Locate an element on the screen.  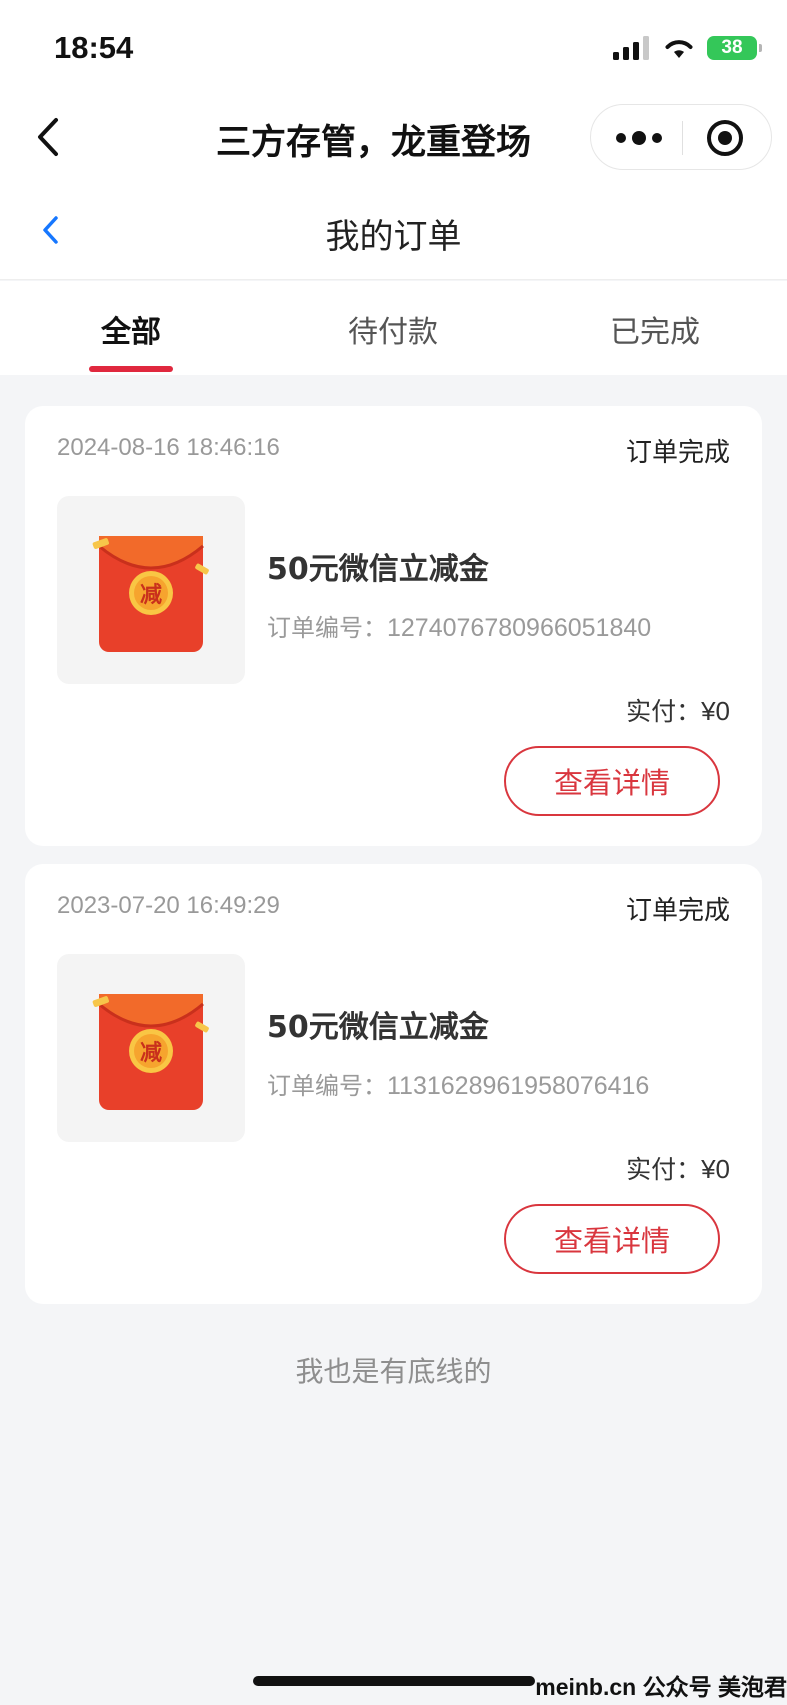
more-options-icon is located at coordinates (639, 138).